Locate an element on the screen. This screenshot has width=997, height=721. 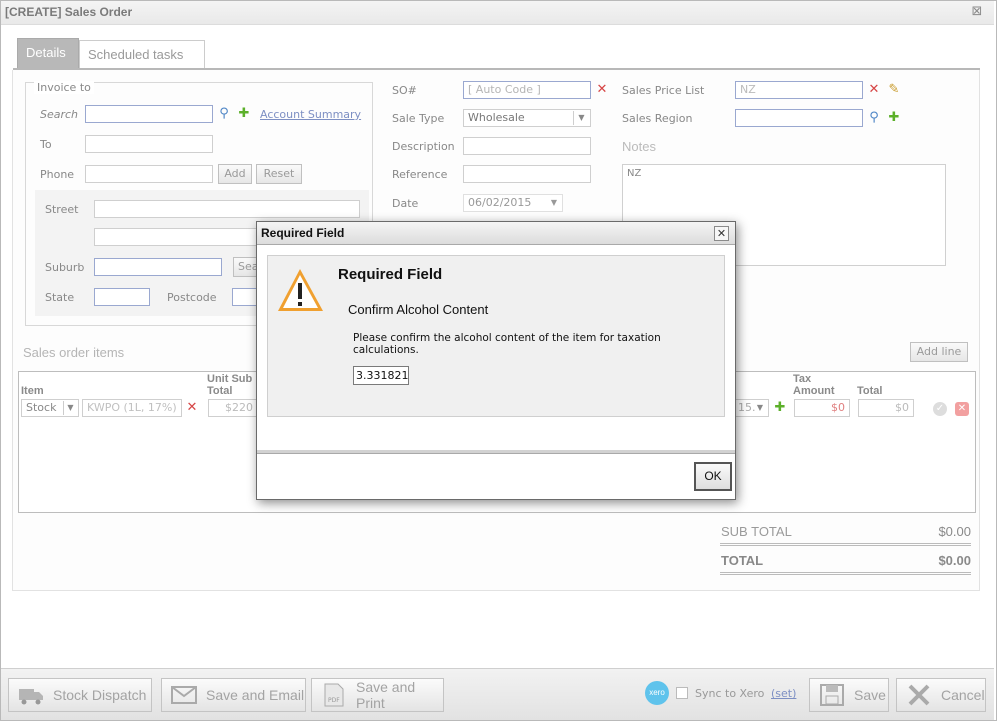
sales-order-items-title: Sales order items is located at coordinates (74, 352).